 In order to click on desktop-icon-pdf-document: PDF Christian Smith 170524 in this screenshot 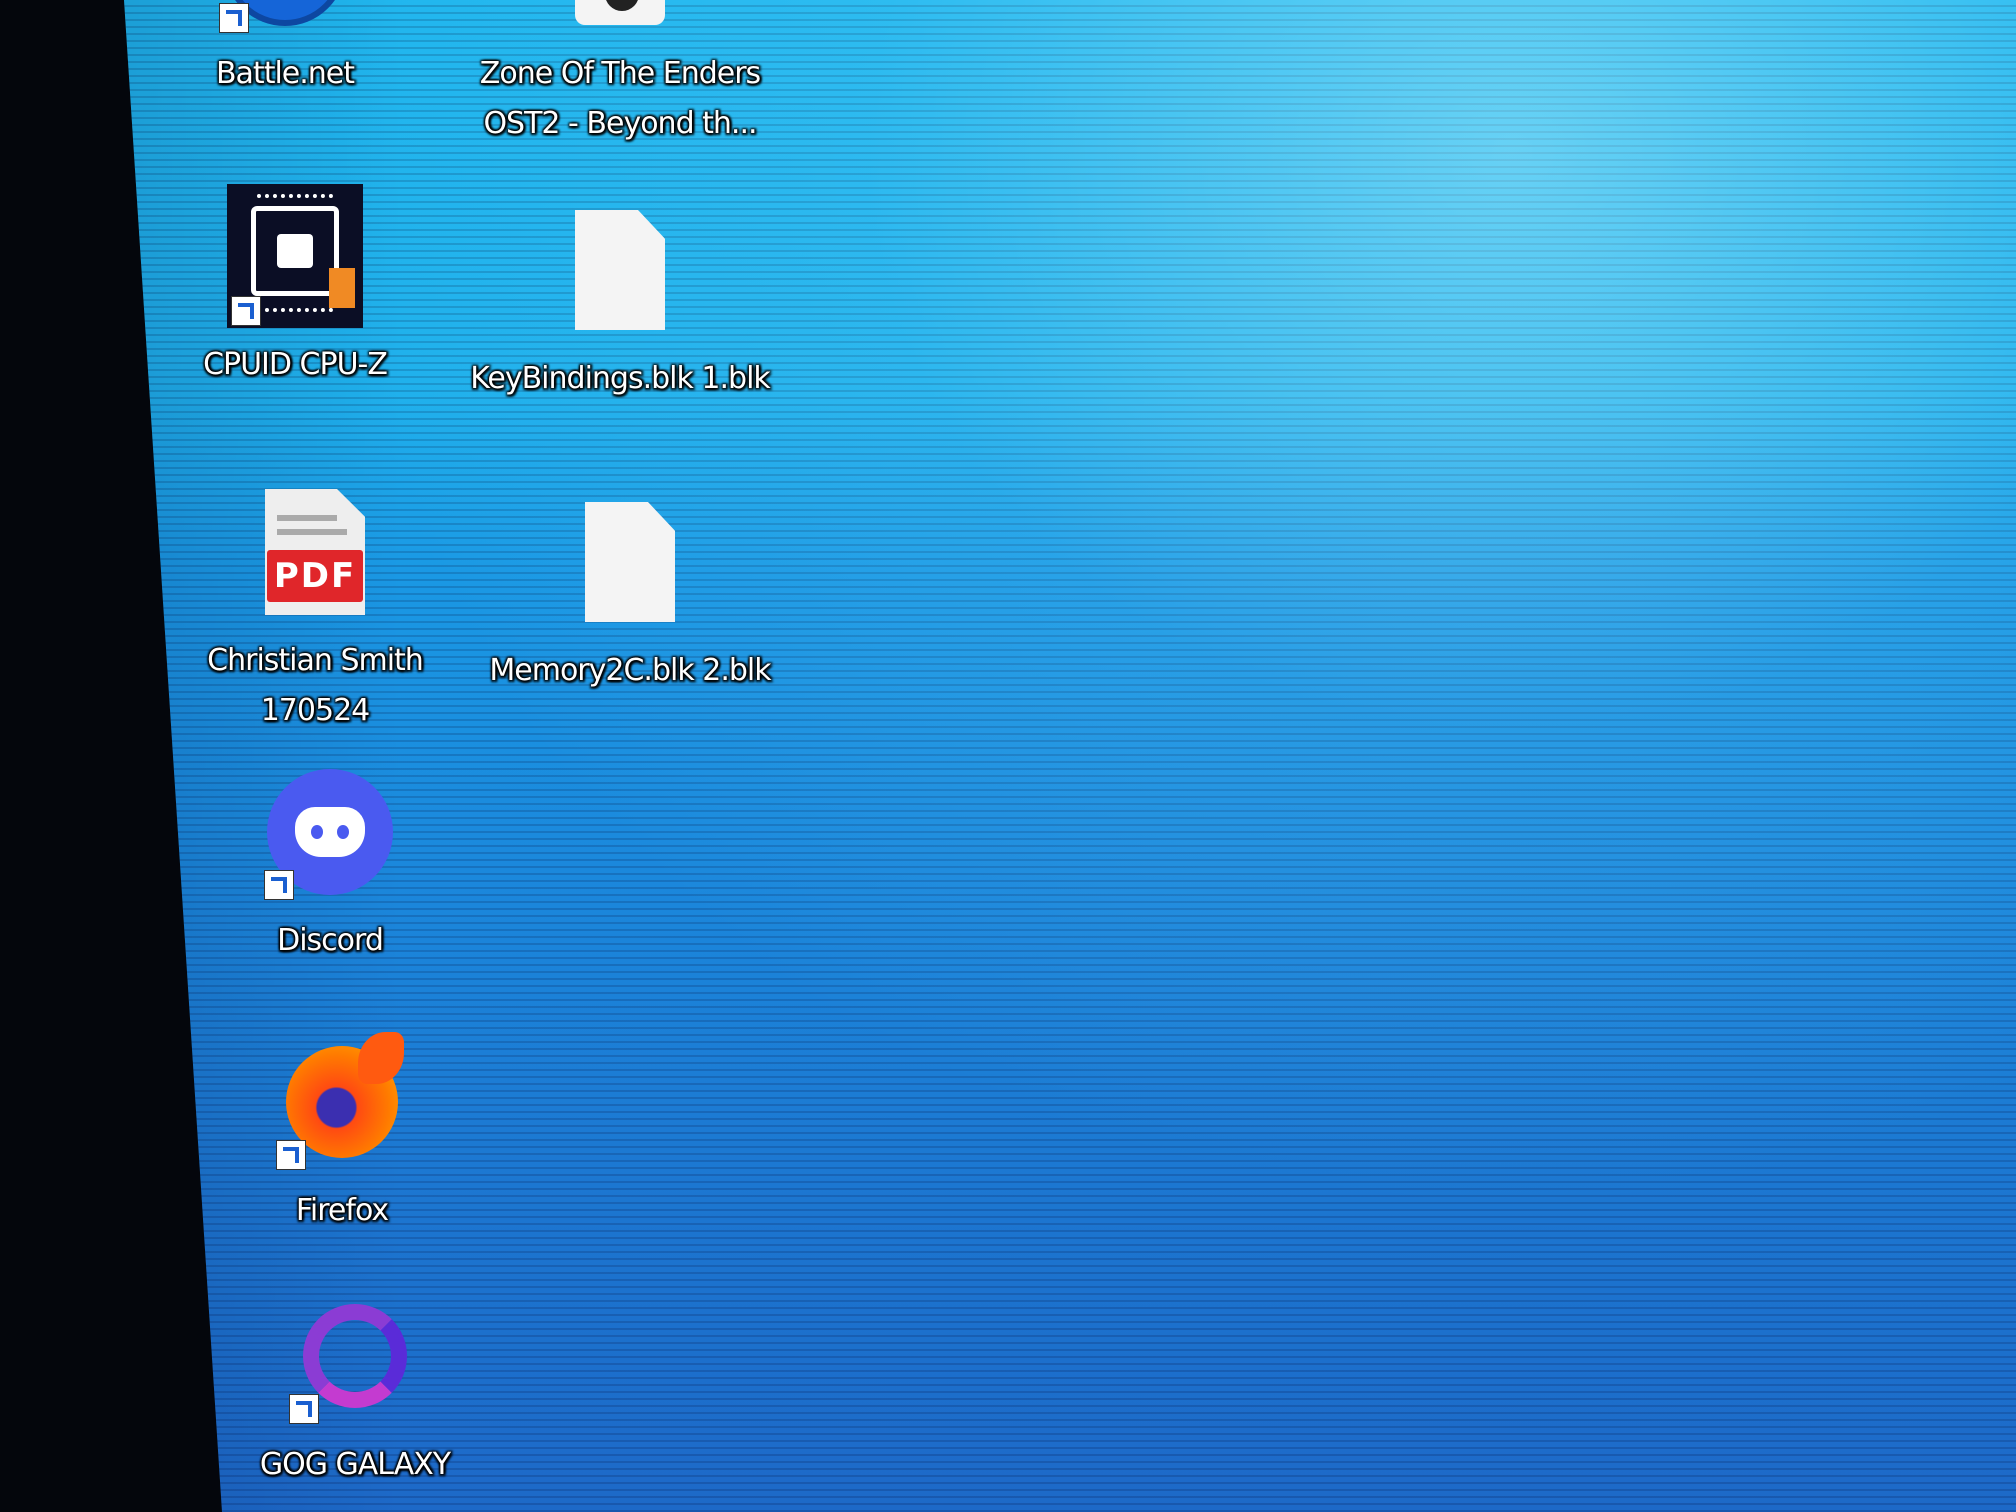, I will do `click(315, 609)`.